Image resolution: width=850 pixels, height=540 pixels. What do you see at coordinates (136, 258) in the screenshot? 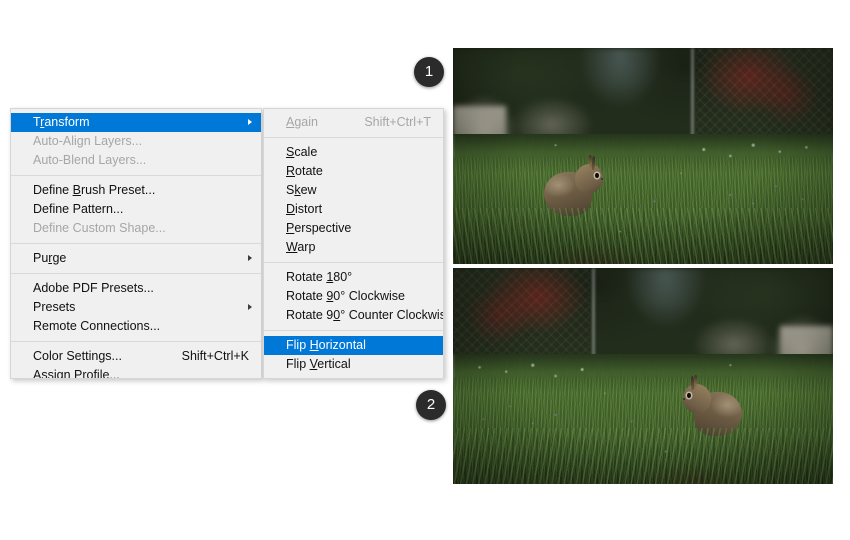
I see `menu-item-purge: Purge` at bounding box center [136, 258].